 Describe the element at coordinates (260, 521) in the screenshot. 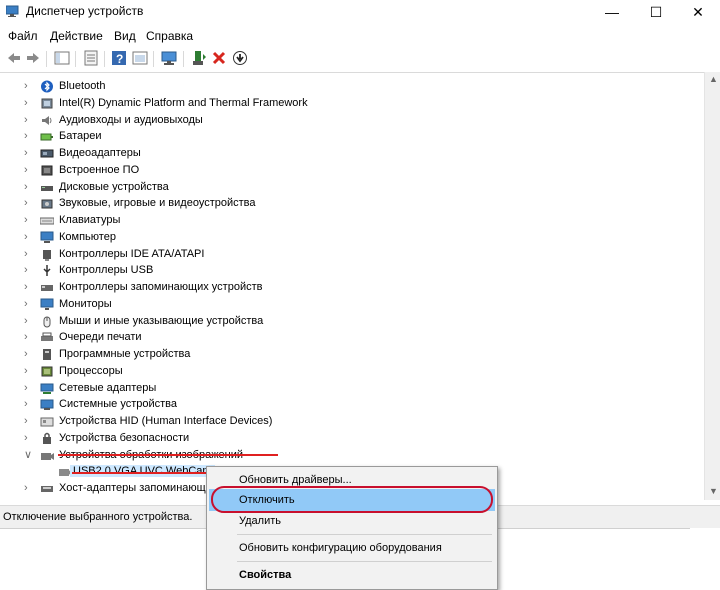

I see `menu-item-label: Удалить` at that location.